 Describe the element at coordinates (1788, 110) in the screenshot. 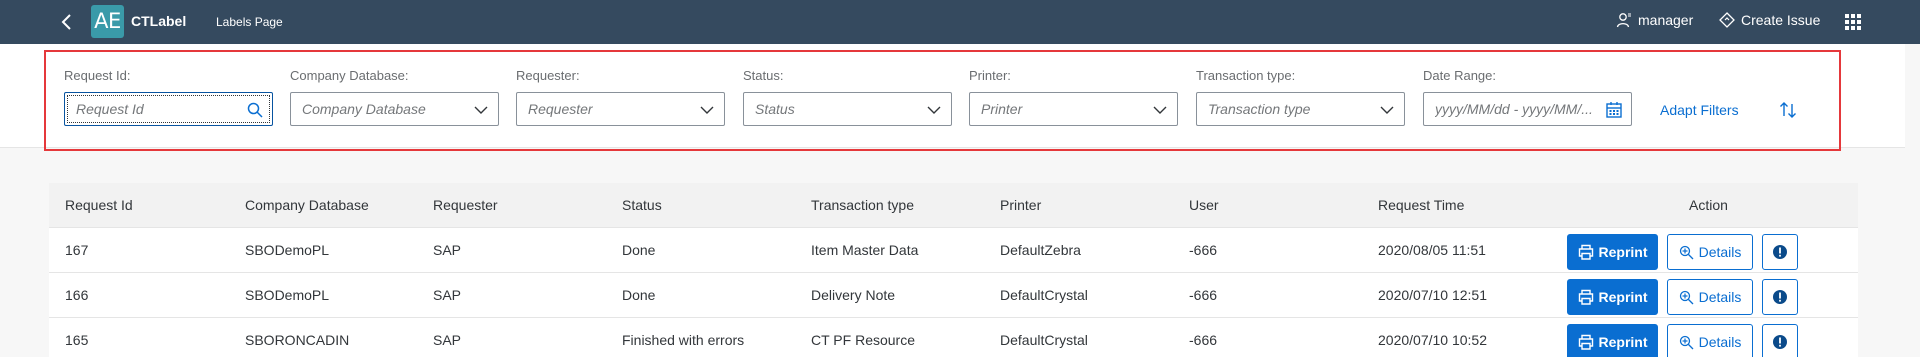

I see `sort-icon` at that location.